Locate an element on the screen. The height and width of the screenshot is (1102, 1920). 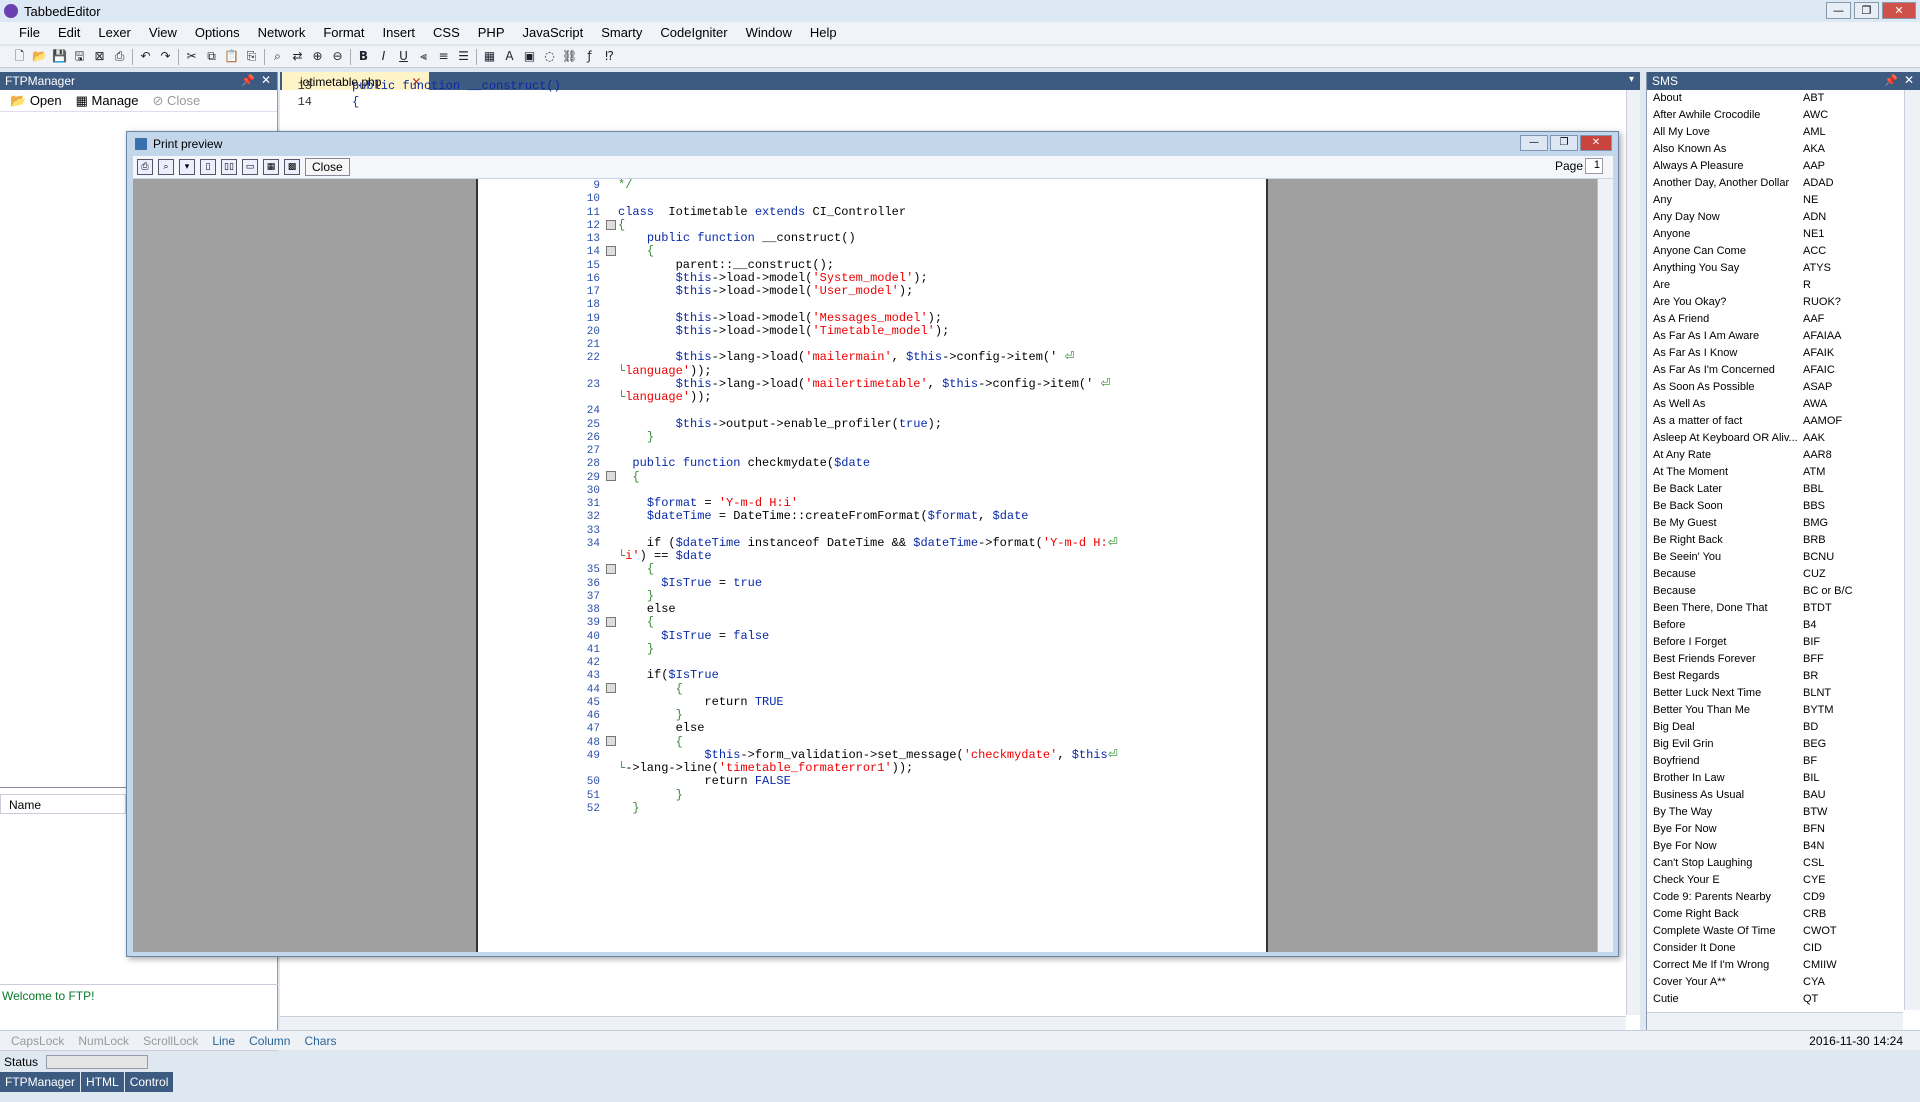
one-page-icon: ▯ is located at coordinates (208, 167).